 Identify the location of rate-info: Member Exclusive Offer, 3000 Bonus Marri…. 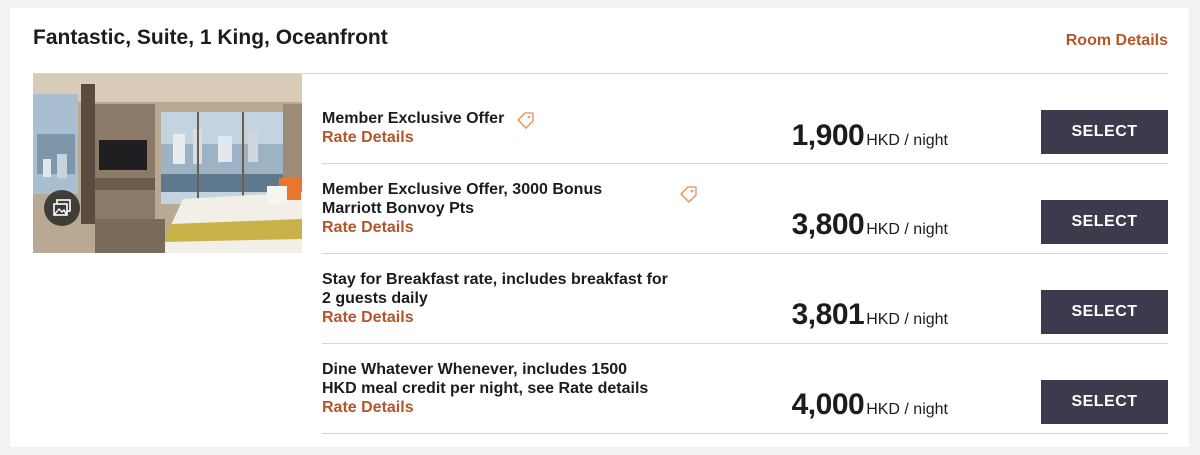
(507, 208).